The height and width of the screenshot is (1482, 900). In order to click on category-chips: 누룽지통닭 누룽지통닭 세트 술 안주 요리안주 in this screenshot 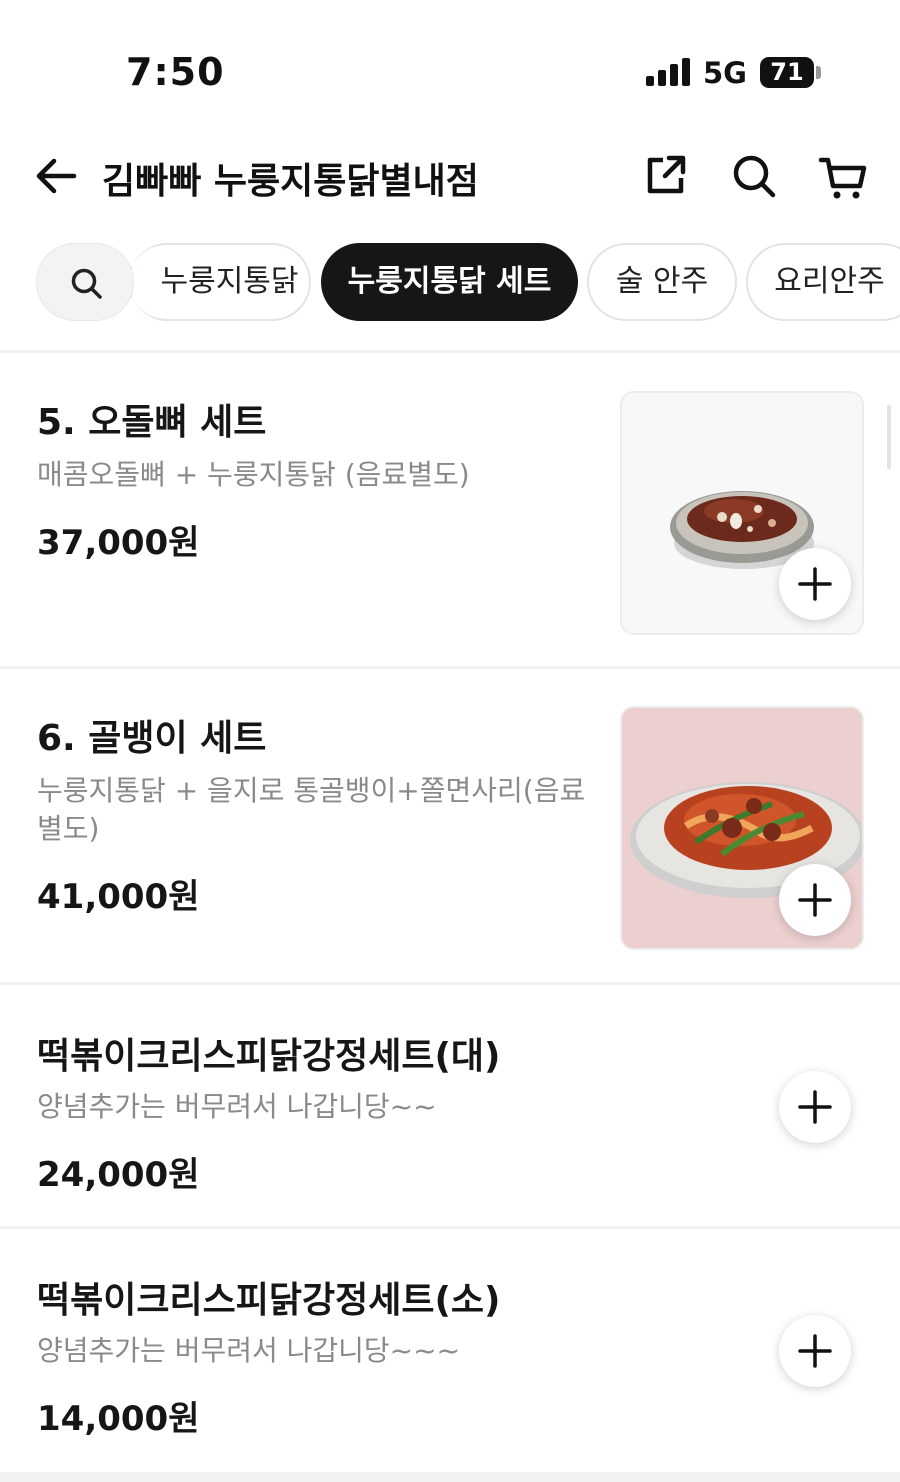, I will do `click(450, 282)`.